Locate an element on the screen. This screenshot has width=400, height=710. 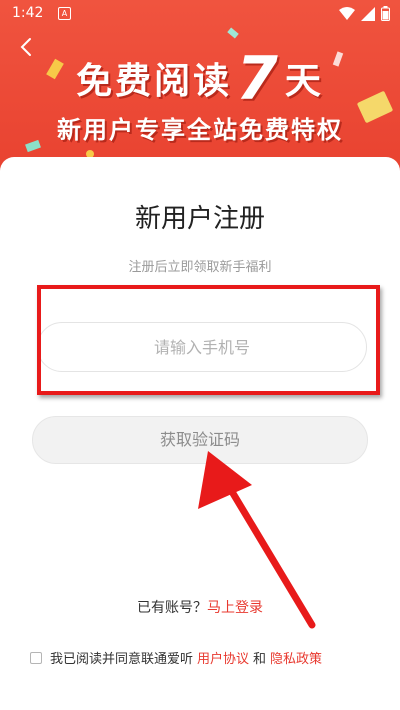
notification-icon: A is located at coordinates (64, 13).